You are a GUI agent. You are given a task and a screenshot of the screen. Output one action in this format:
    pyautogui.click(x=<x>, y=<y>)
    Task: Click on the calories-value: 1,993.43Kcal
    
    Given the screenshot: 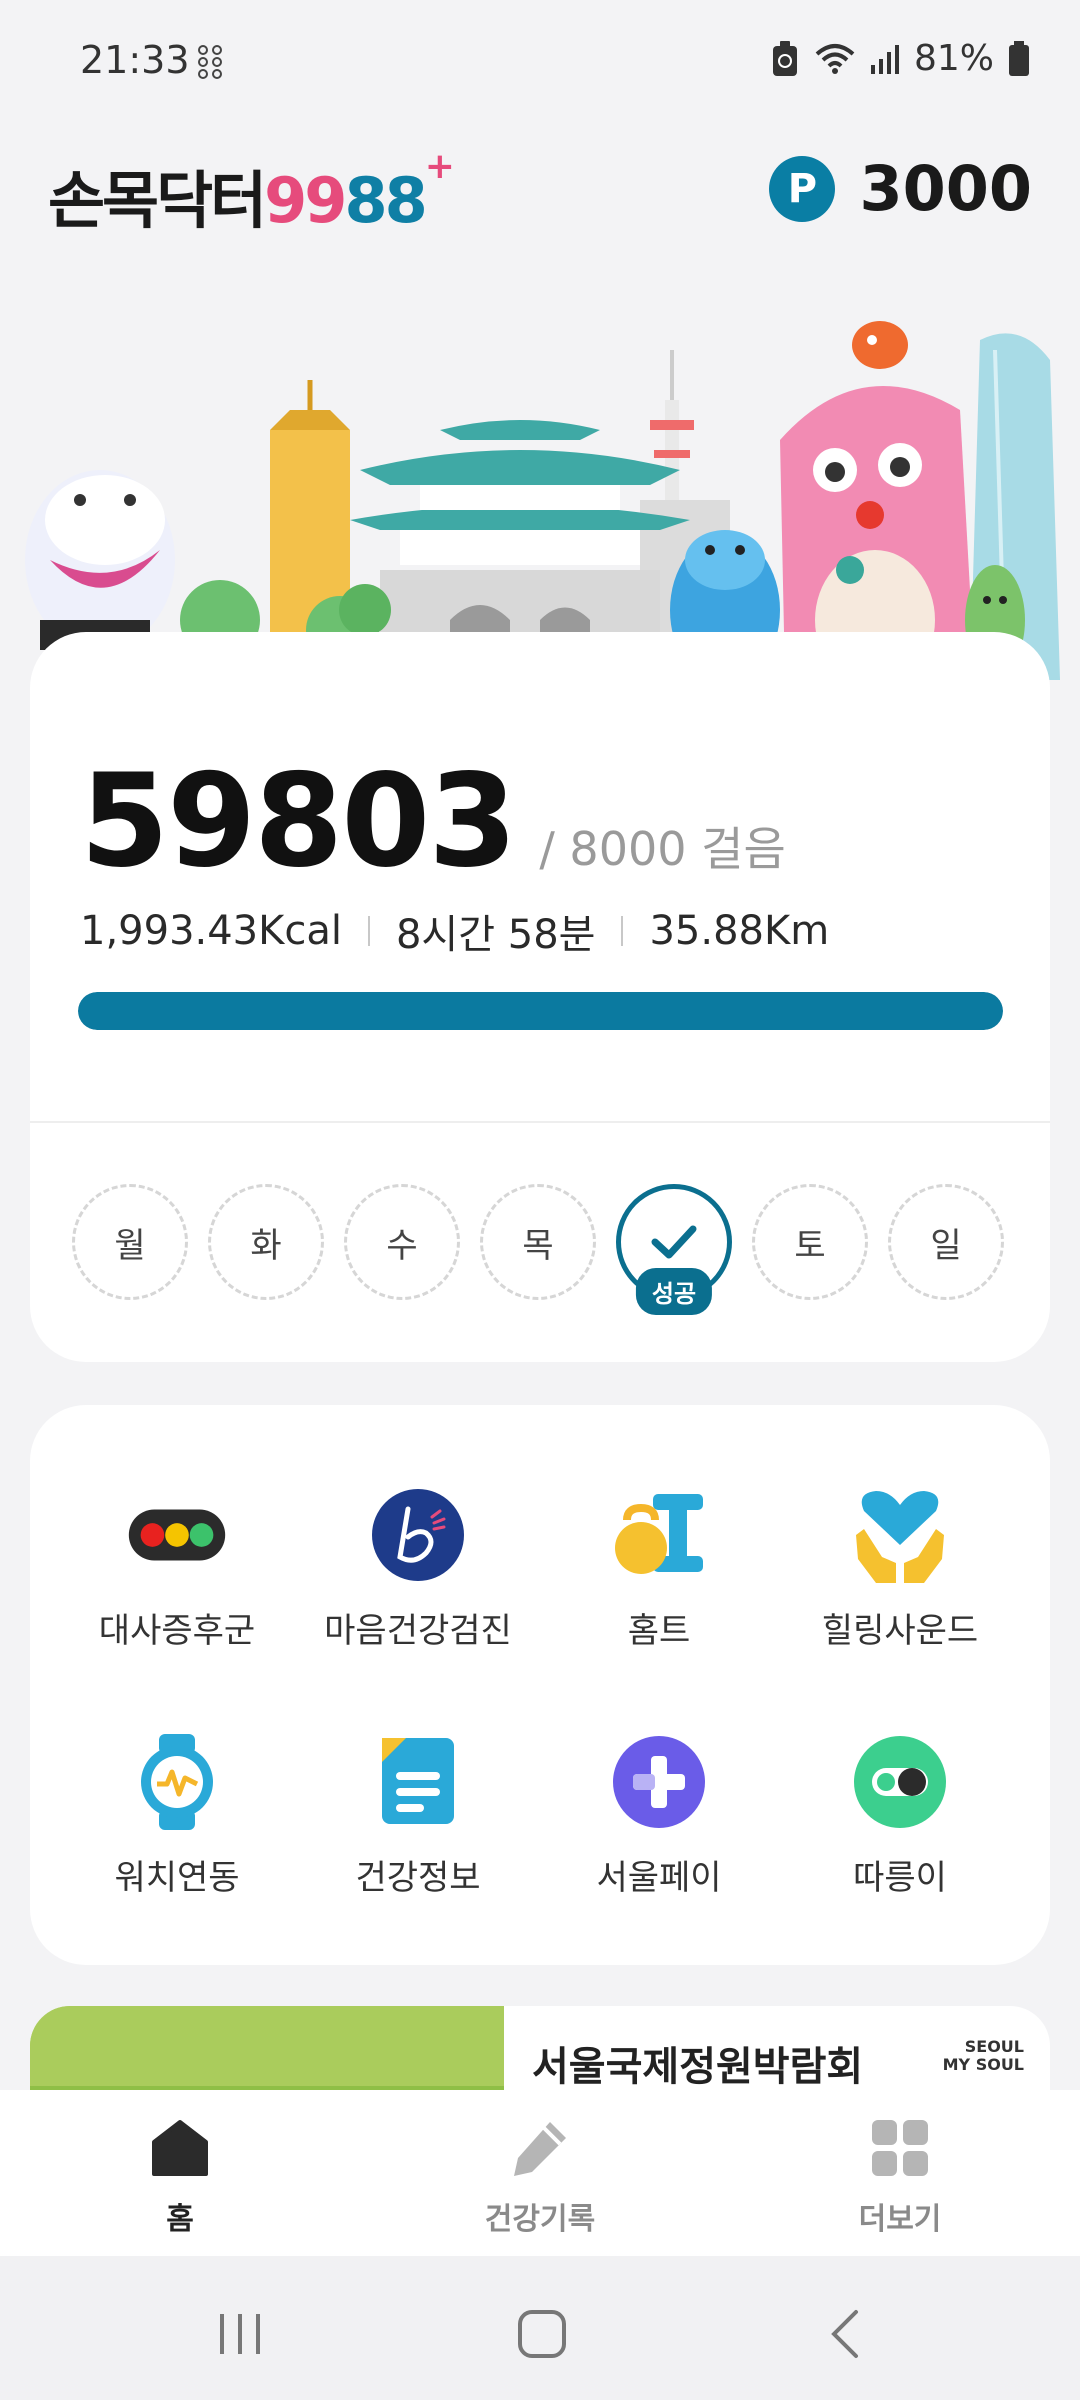 What is the action you would take?
    pyautogui.click(x=211, y=931)
    